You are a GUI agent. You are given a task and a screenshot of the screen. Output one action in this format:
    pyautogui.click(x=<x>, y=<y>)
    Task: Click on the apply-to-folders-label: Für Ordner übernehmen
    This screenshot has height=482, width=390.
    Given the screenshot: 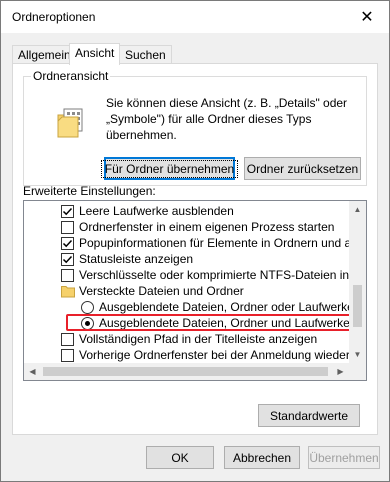 What is the action you would take?
    pyautogui.click(x=169, y=168)
    